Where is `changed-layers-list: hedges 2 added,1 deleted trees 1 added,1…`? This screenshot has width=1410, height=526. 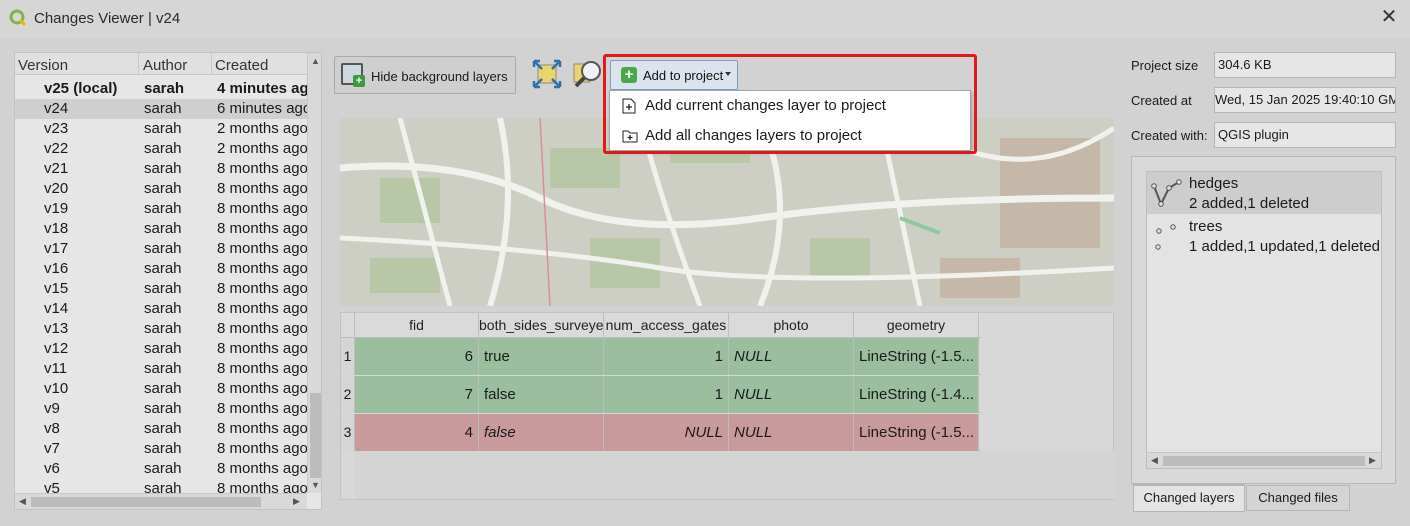 changed-layers-list: hedges 2 added,1 deleted trees 1 added,1… is located at coordinates (1264, 320).